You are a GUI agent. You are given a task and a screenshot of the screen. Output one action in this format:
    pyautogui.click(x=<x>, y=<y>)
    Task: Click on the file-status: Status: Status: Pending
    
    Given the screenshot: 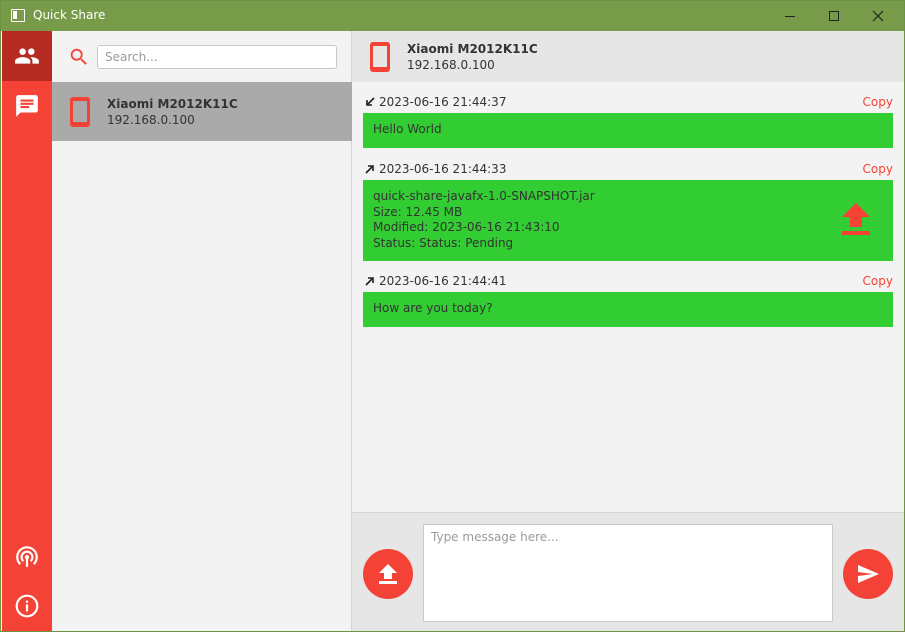 What is the action you would take?
    pyautogui.click(x=443, y=242)
    